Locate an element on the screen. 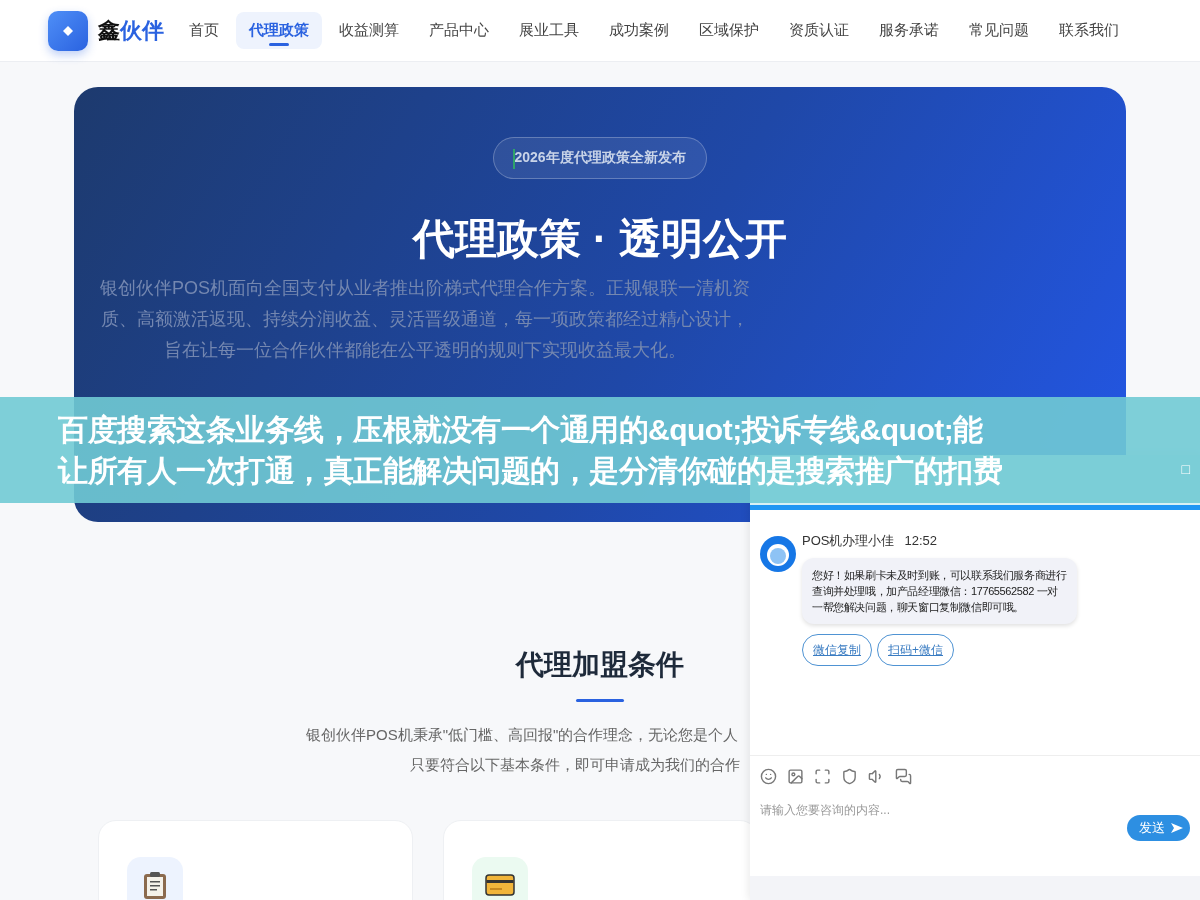  nav-link: 展业工具 is located at coordinates (549, 30).